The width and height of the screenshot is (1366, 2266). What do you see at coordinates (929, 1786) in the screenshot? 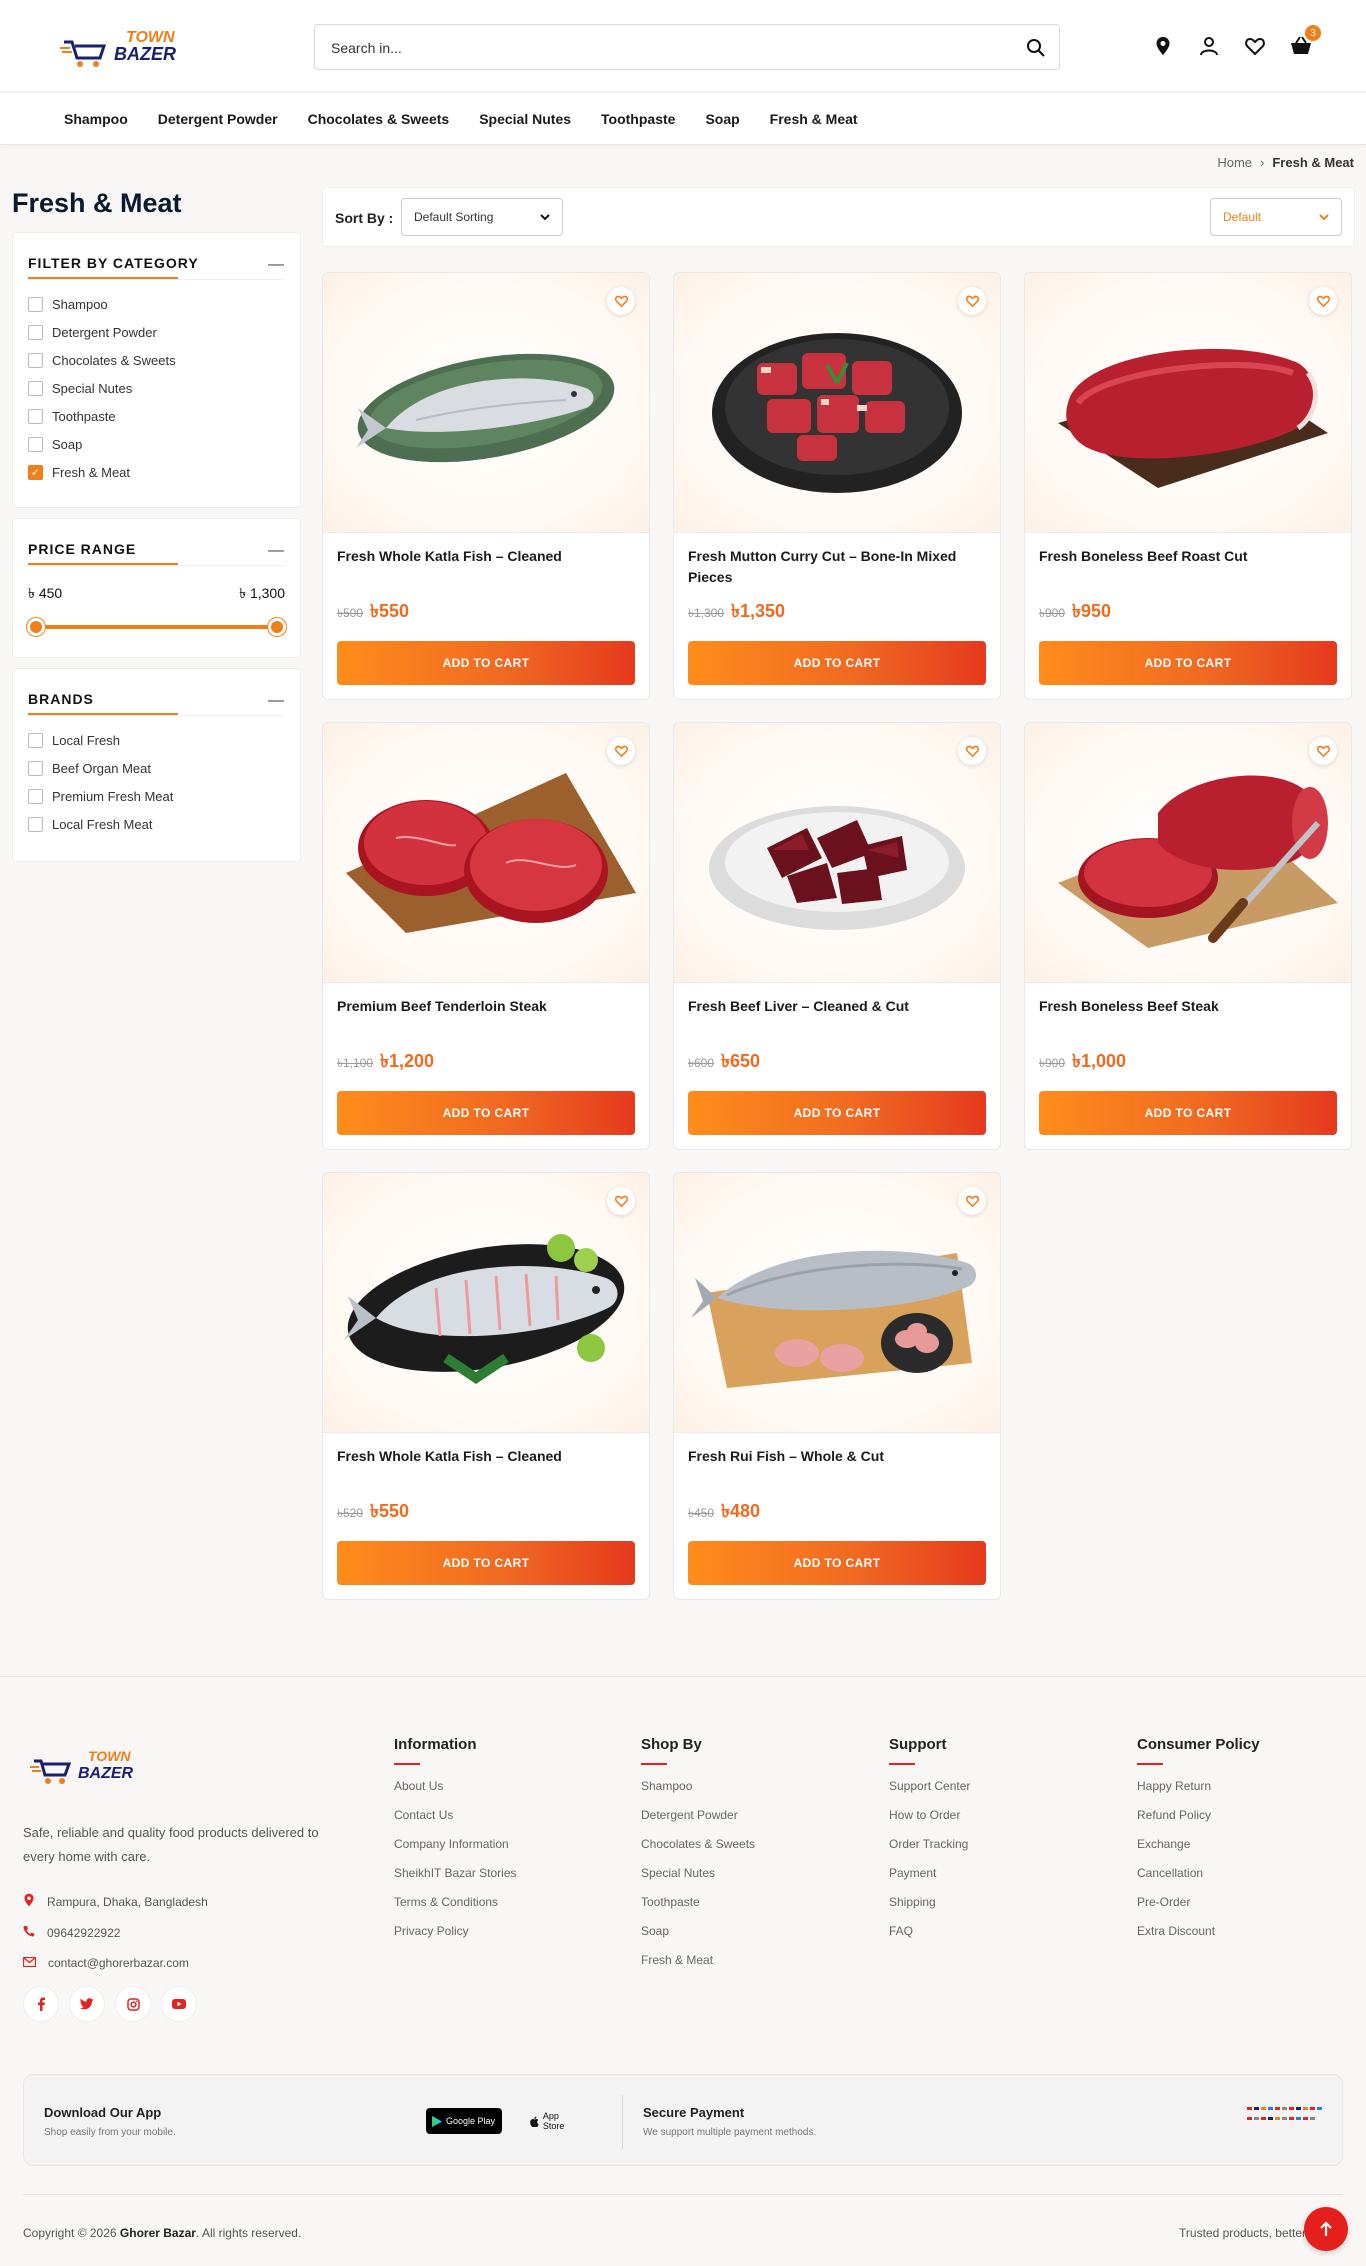
I see `footer-link: Support Center` at bounding box center [929, 1786].